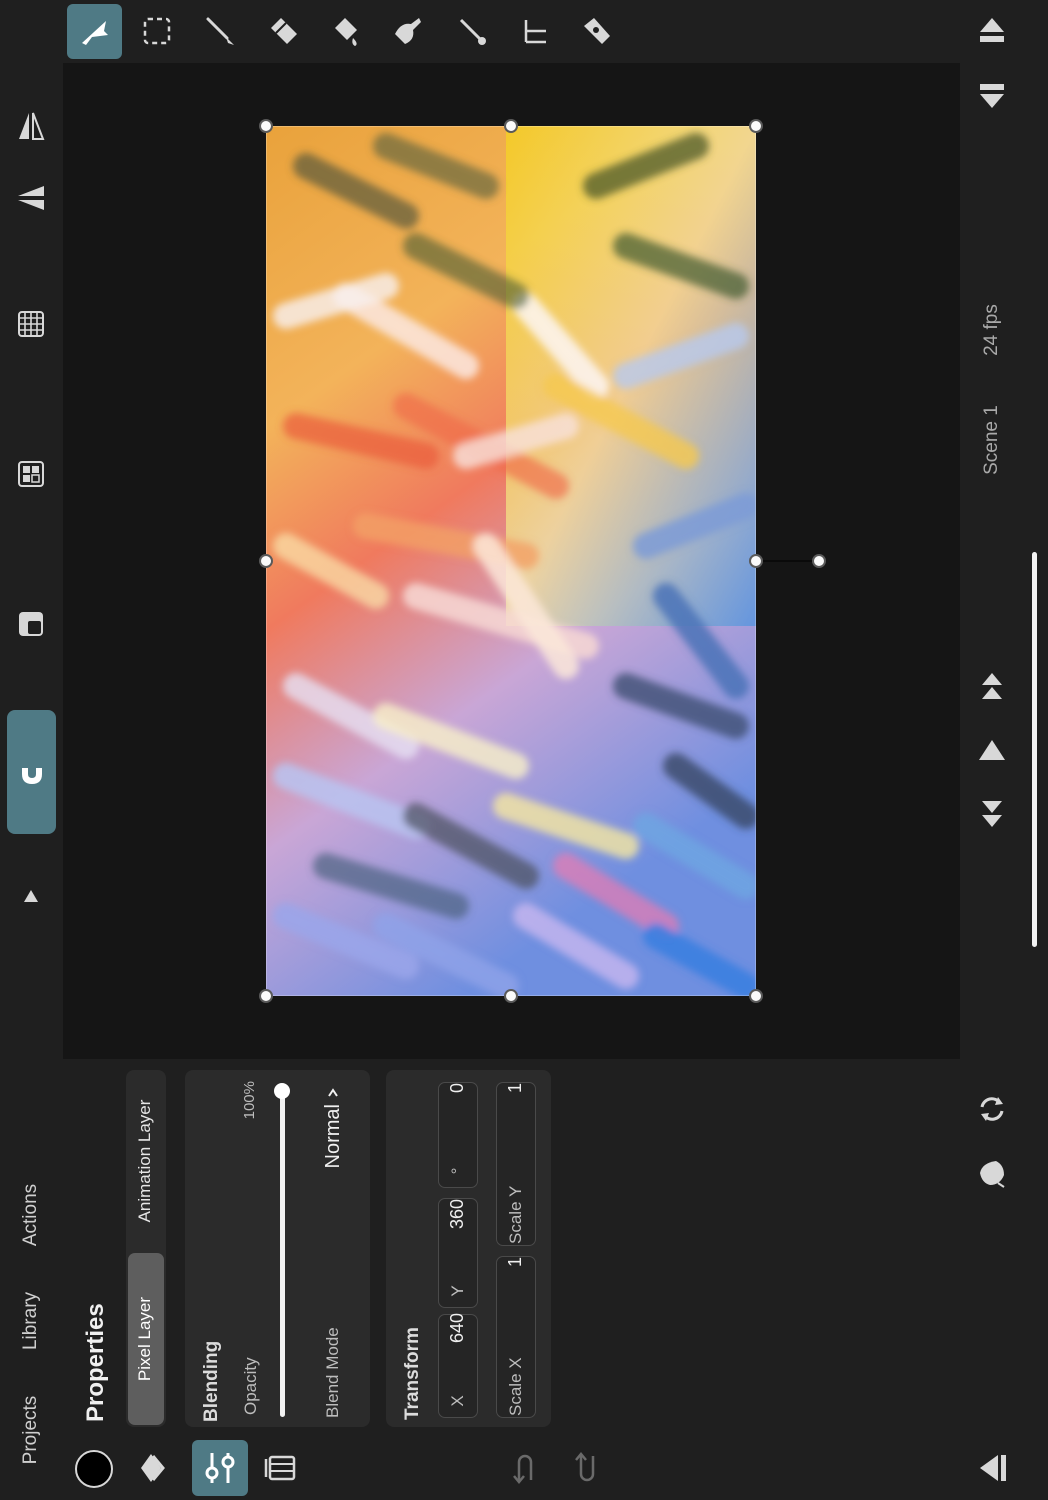  I want to click on opacity-value: 100%, so click(249, 1100).